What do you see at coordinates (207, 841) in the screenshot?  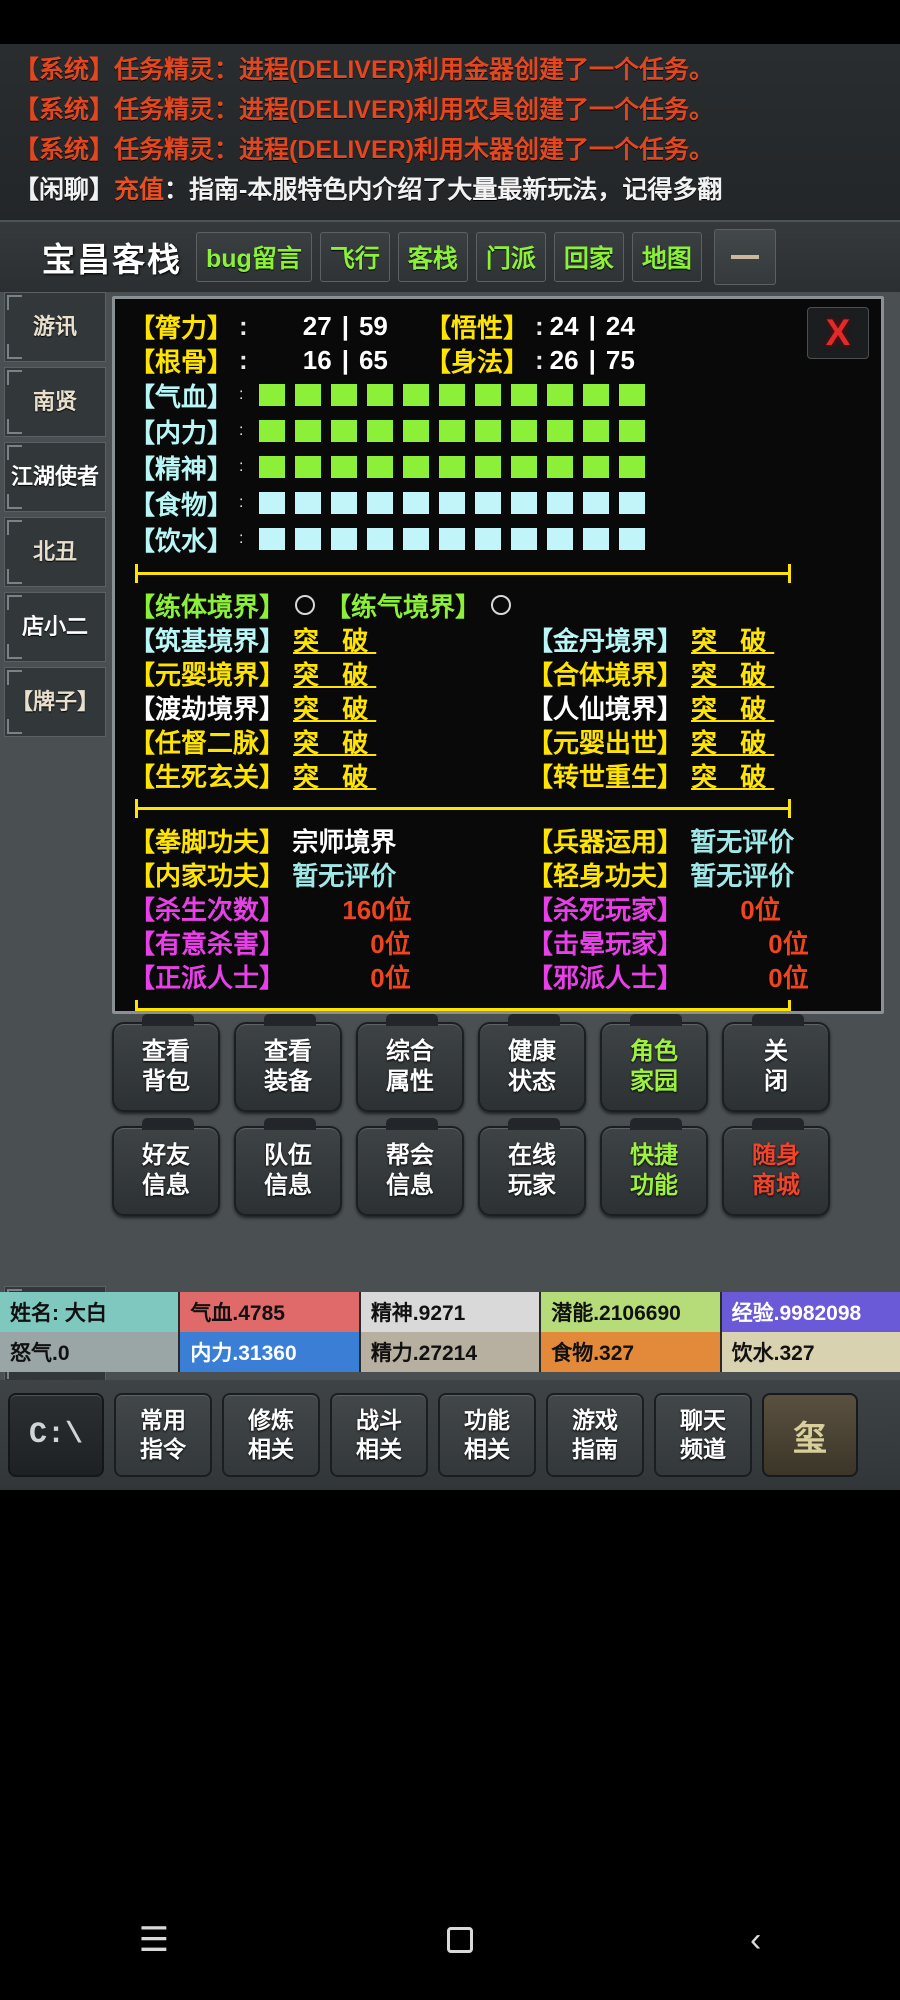 I see `kungfu-label-fist: 【拳脚功夫】` at bounding box center [207, 841].